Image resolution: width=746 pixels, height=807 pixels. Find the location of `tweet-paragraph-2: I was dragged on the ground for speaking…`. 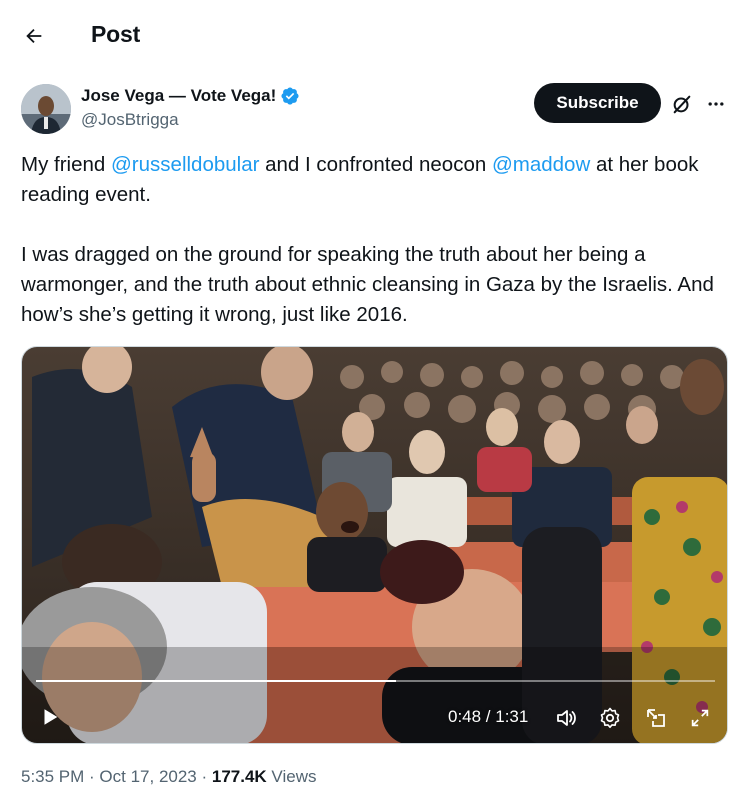

tweet-paragraph-2: I was dragged on the ground for speaking… is located at coordinates (367, 284).